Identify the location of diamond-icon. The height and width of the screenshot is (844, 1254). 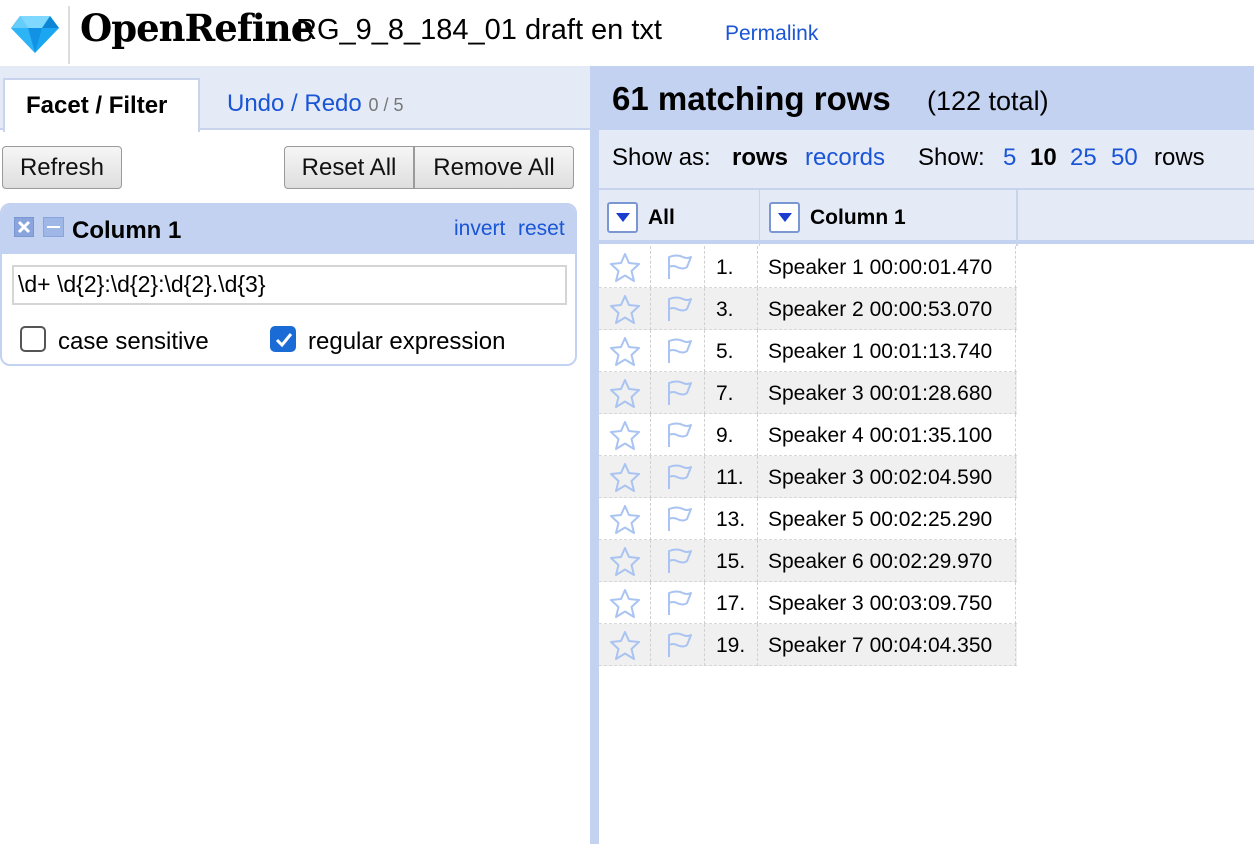
(35, 34).